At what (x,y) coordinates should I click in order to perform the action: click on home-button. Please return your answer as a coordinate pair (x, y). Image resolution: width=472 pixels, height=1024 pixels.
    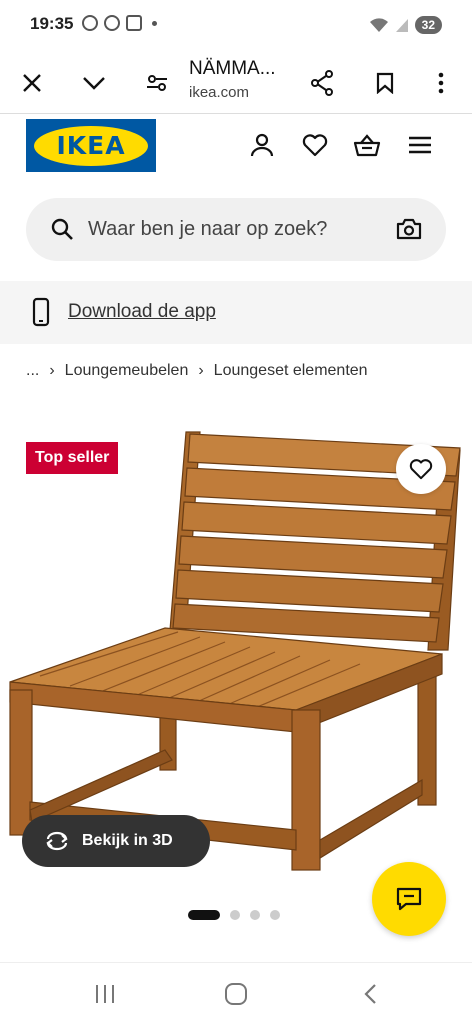
    Looking at the image, I should click on (236, 994).